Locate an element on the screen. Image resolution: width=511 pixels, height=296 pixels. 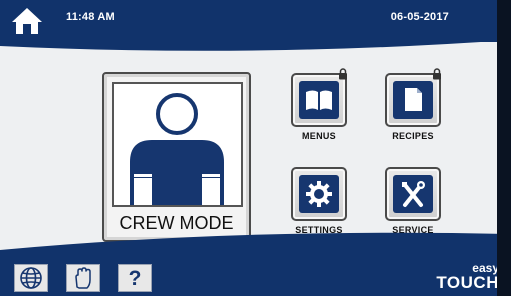
easytouch-logo: easy TOUCH is located at coordinates (464, 276).